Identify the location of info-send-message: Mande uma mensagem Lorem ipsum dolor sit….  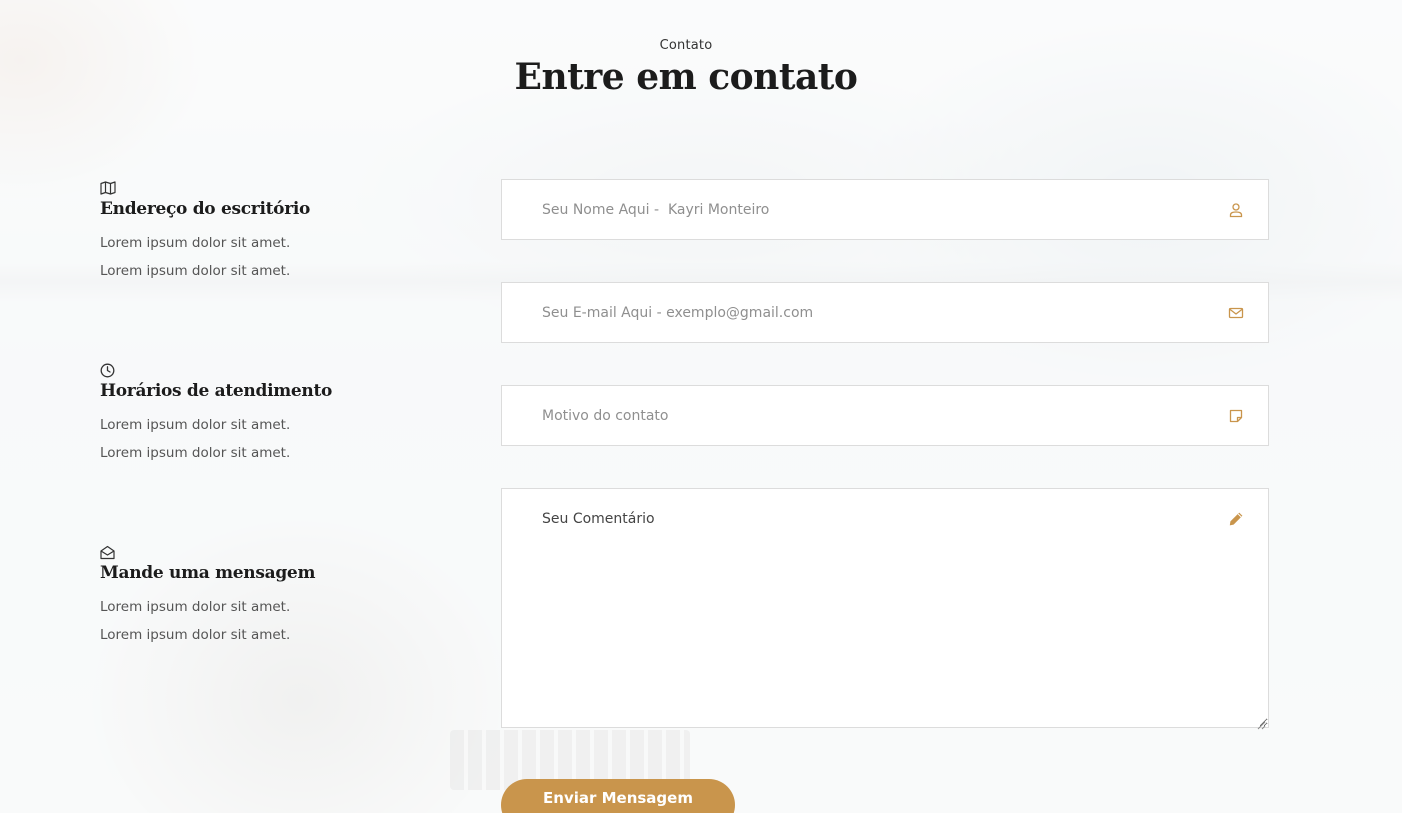
(280, 597).